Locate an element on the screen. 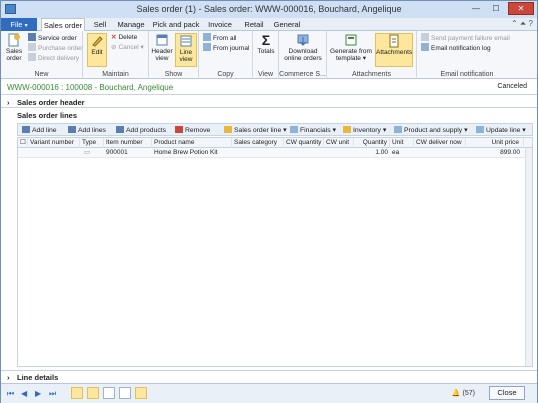  add-products-button: Add products is located at coordinates (141, 130).